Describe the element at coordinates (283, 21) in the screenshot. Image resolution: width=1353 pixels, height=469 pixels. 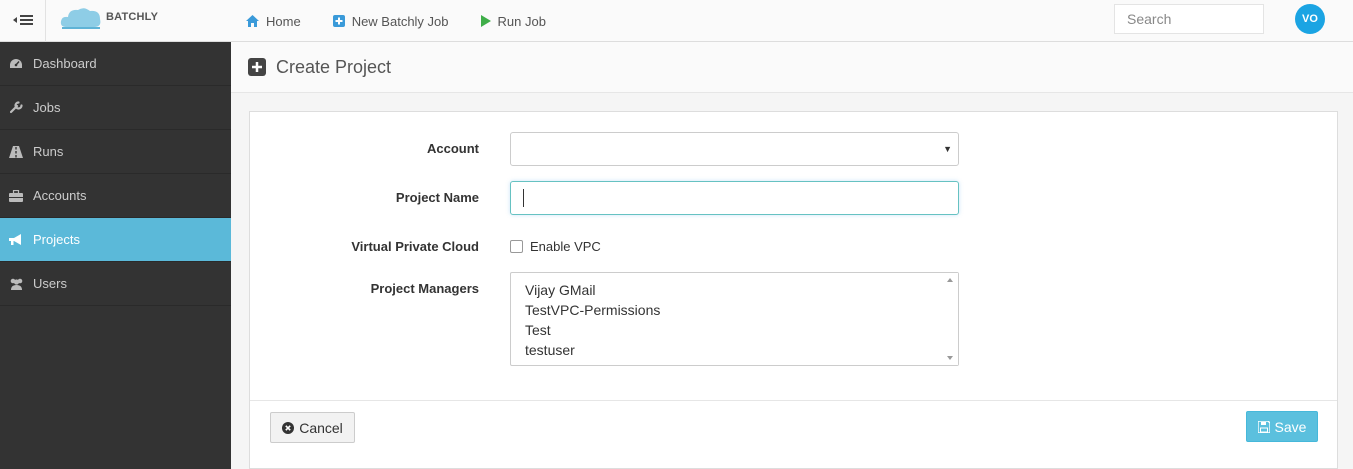
I see `nav-home-label: Home` at that location.